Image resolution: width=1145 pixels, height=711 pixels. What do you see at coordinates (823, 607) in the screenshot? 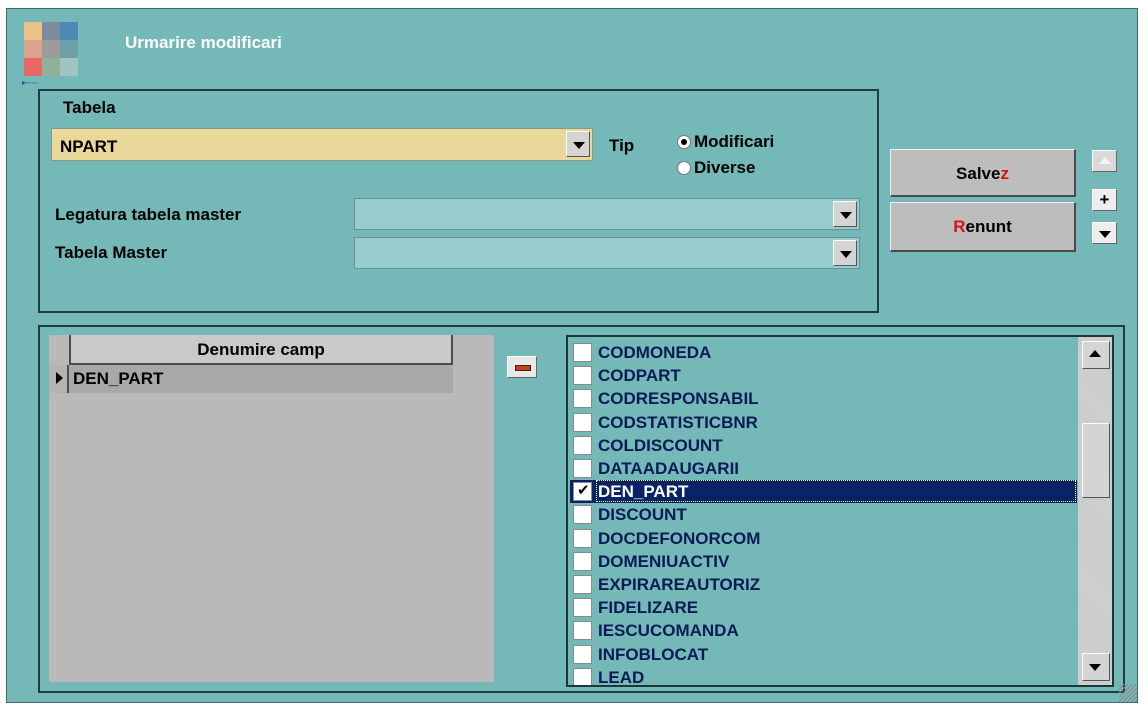
I see `list-item: FIDELIZARE` at bounding box center [823, 607].